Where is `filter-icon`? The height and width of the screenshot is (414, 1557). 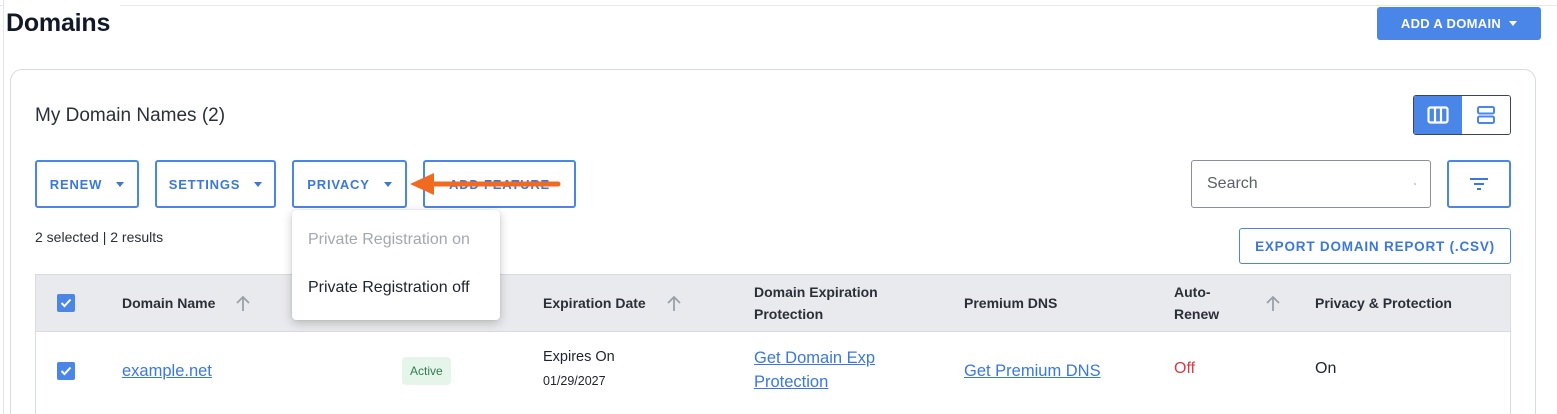
filter-icon is located at coordinates (1479, 184).